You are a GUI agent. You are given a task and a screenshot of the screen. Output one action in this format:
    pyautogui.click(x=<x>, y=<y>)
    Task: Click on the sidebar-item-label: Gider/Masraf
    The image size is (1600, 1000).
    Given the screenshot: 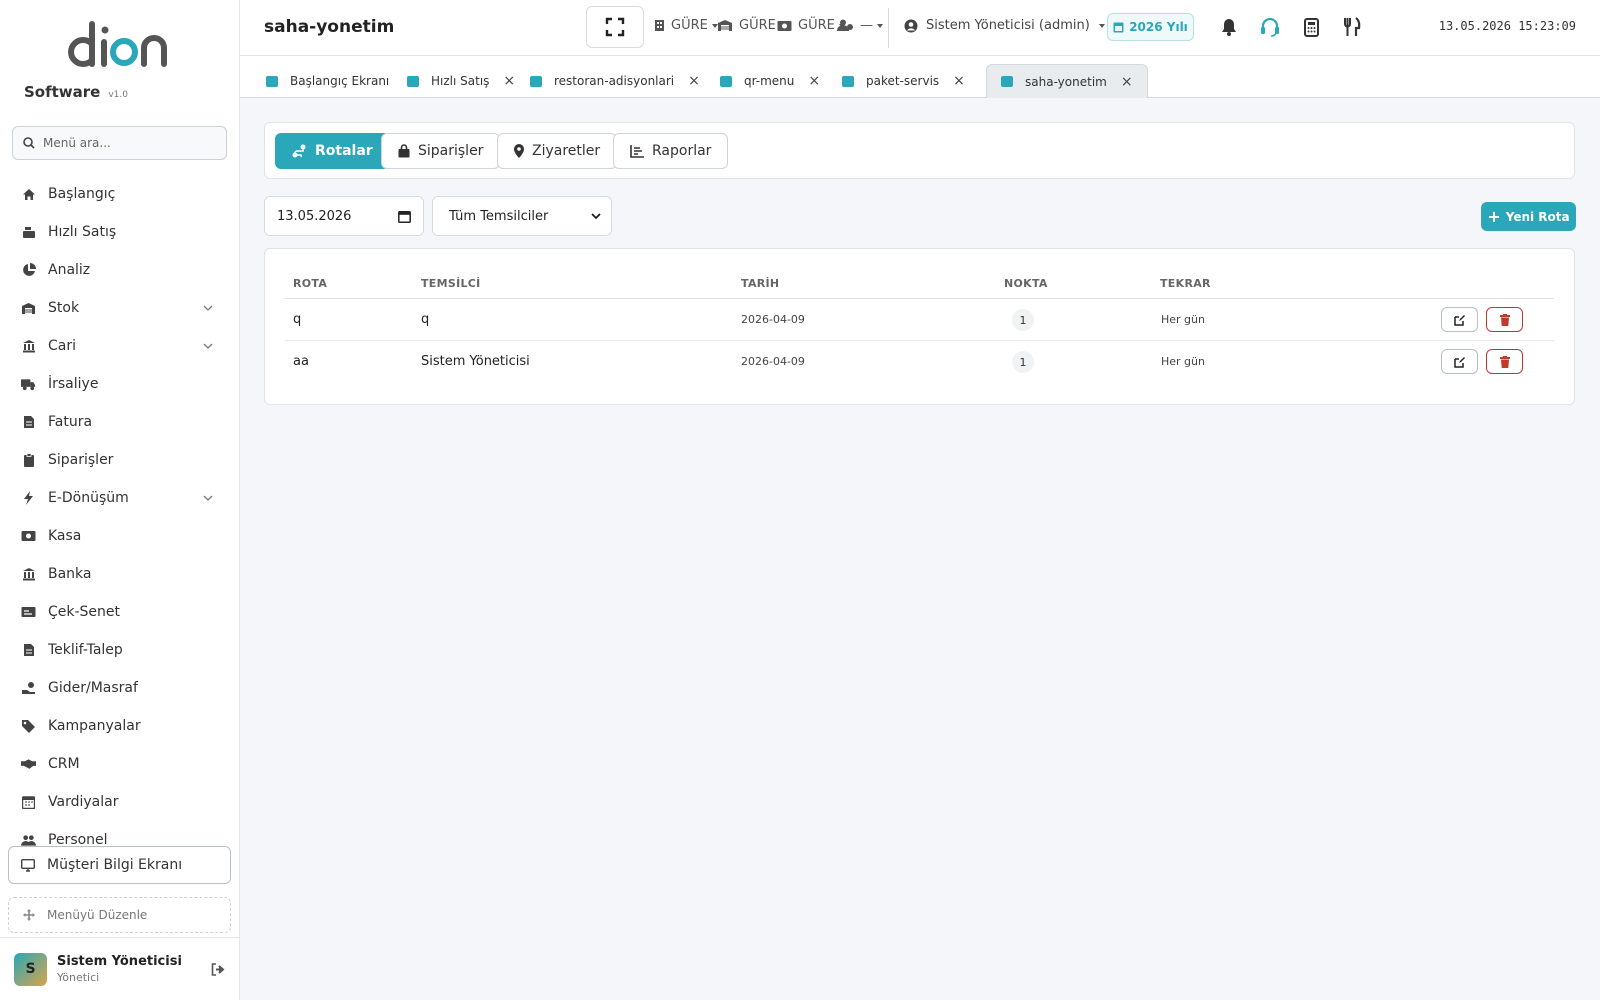 What is the action you would take?
    pyautogui.click(x=93, y=688)
    